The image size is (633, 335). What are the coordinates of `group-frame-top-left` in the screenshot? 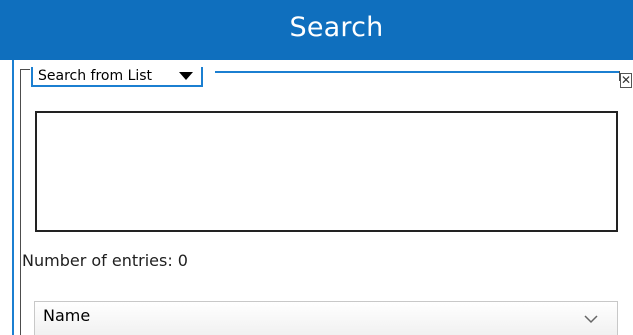 It's located at (25, 69).